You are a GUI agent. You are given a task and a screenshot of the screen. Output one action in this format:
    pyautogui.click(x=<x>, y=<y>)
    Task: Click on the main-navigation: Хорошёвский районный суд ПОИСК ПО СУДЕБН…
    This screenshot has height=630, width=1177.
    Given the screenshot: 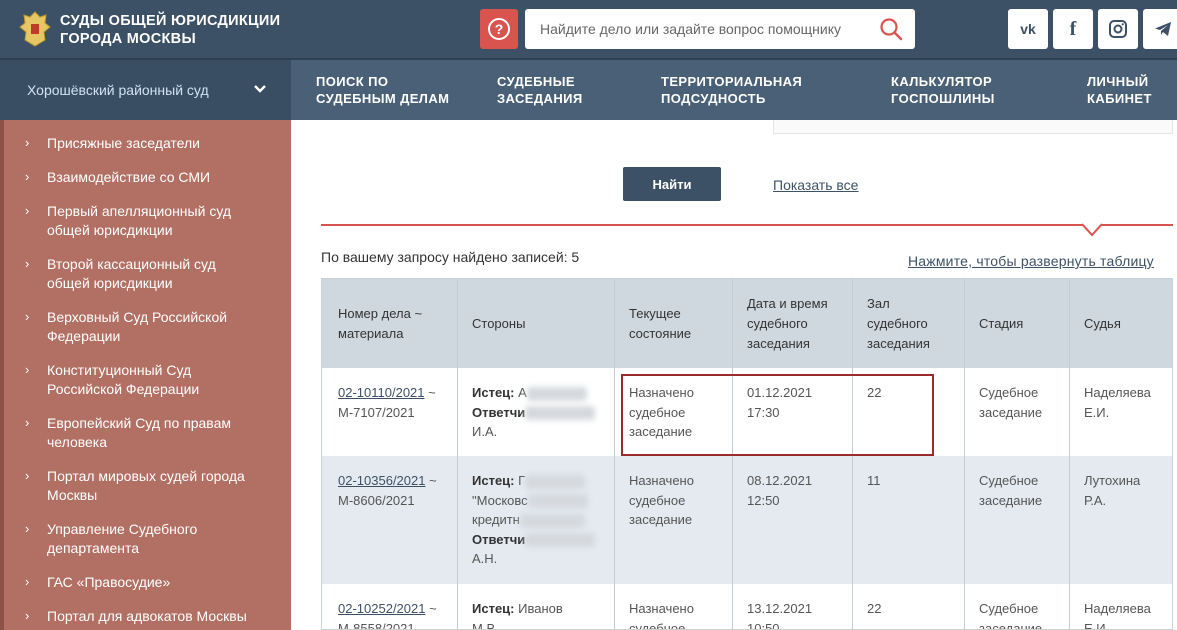 What is the action you would take?
    pyautogui.click(x=588, y=89)
    